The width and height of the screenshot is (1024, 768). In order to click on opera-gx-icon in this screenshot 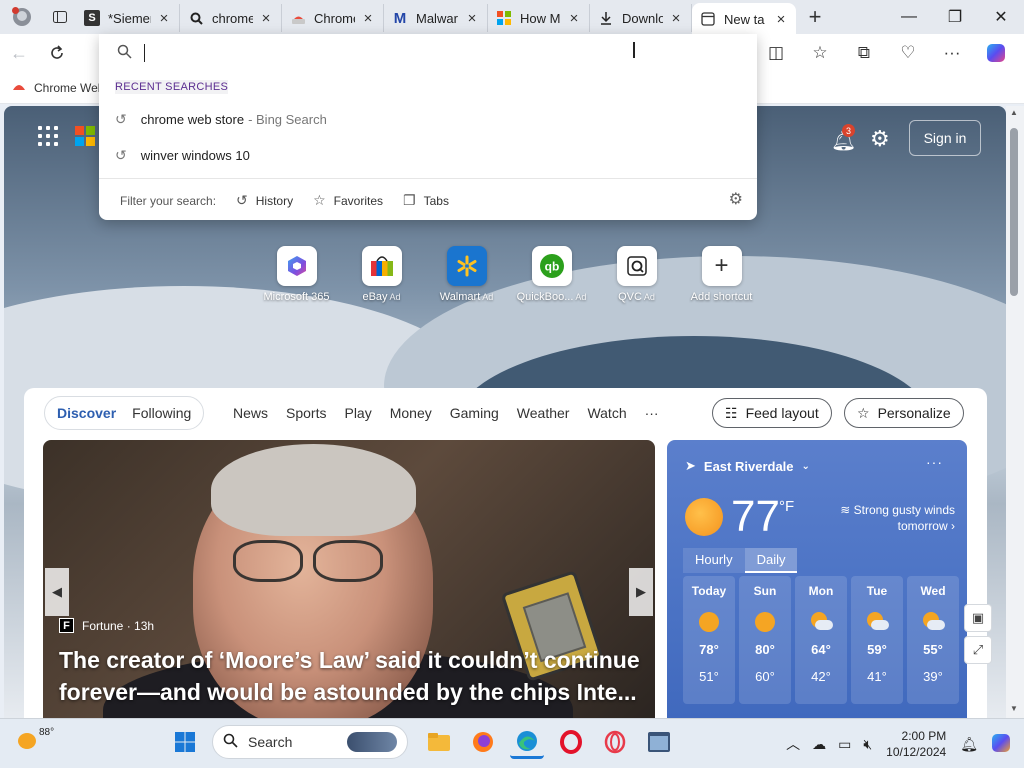, I will do `click(615, 742)`.